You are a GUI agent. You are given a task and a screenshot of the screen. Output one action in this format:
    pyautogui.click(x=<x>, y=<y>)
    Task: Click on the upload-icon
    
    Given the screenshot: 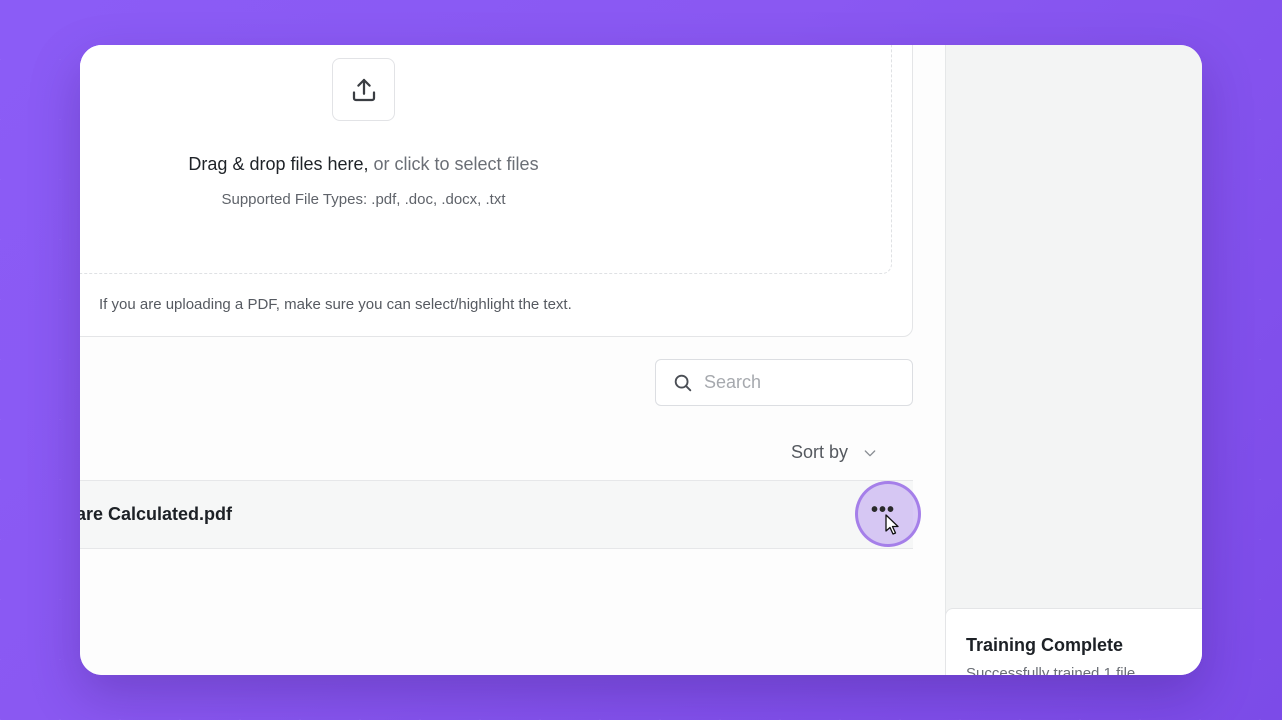 What is the action you would take?
    pyautogui.click(x=363, y=89)
    